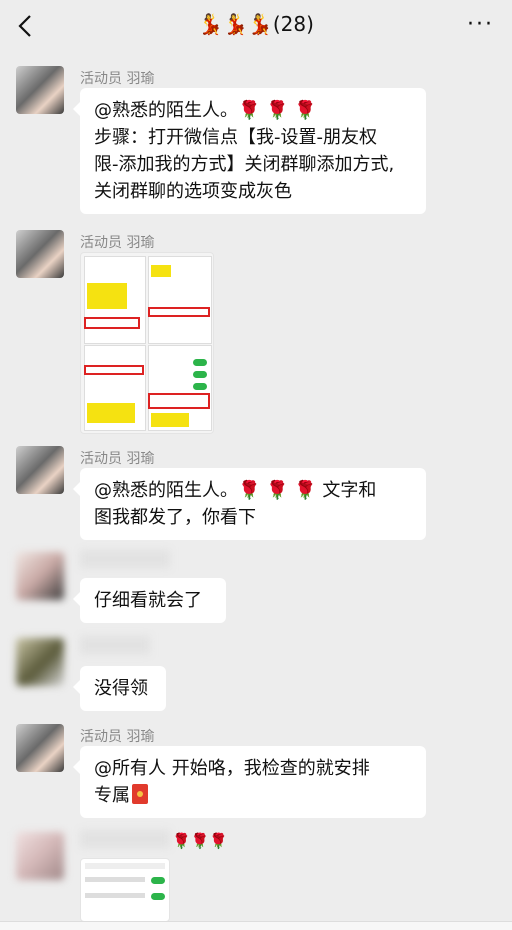 Image resolution: width=512 pixels, height=930 pixels. What do you see at coordinates (125, 890) in the screenshot?
I see `settings-screenshot-image` at bounding box center [125, 890].